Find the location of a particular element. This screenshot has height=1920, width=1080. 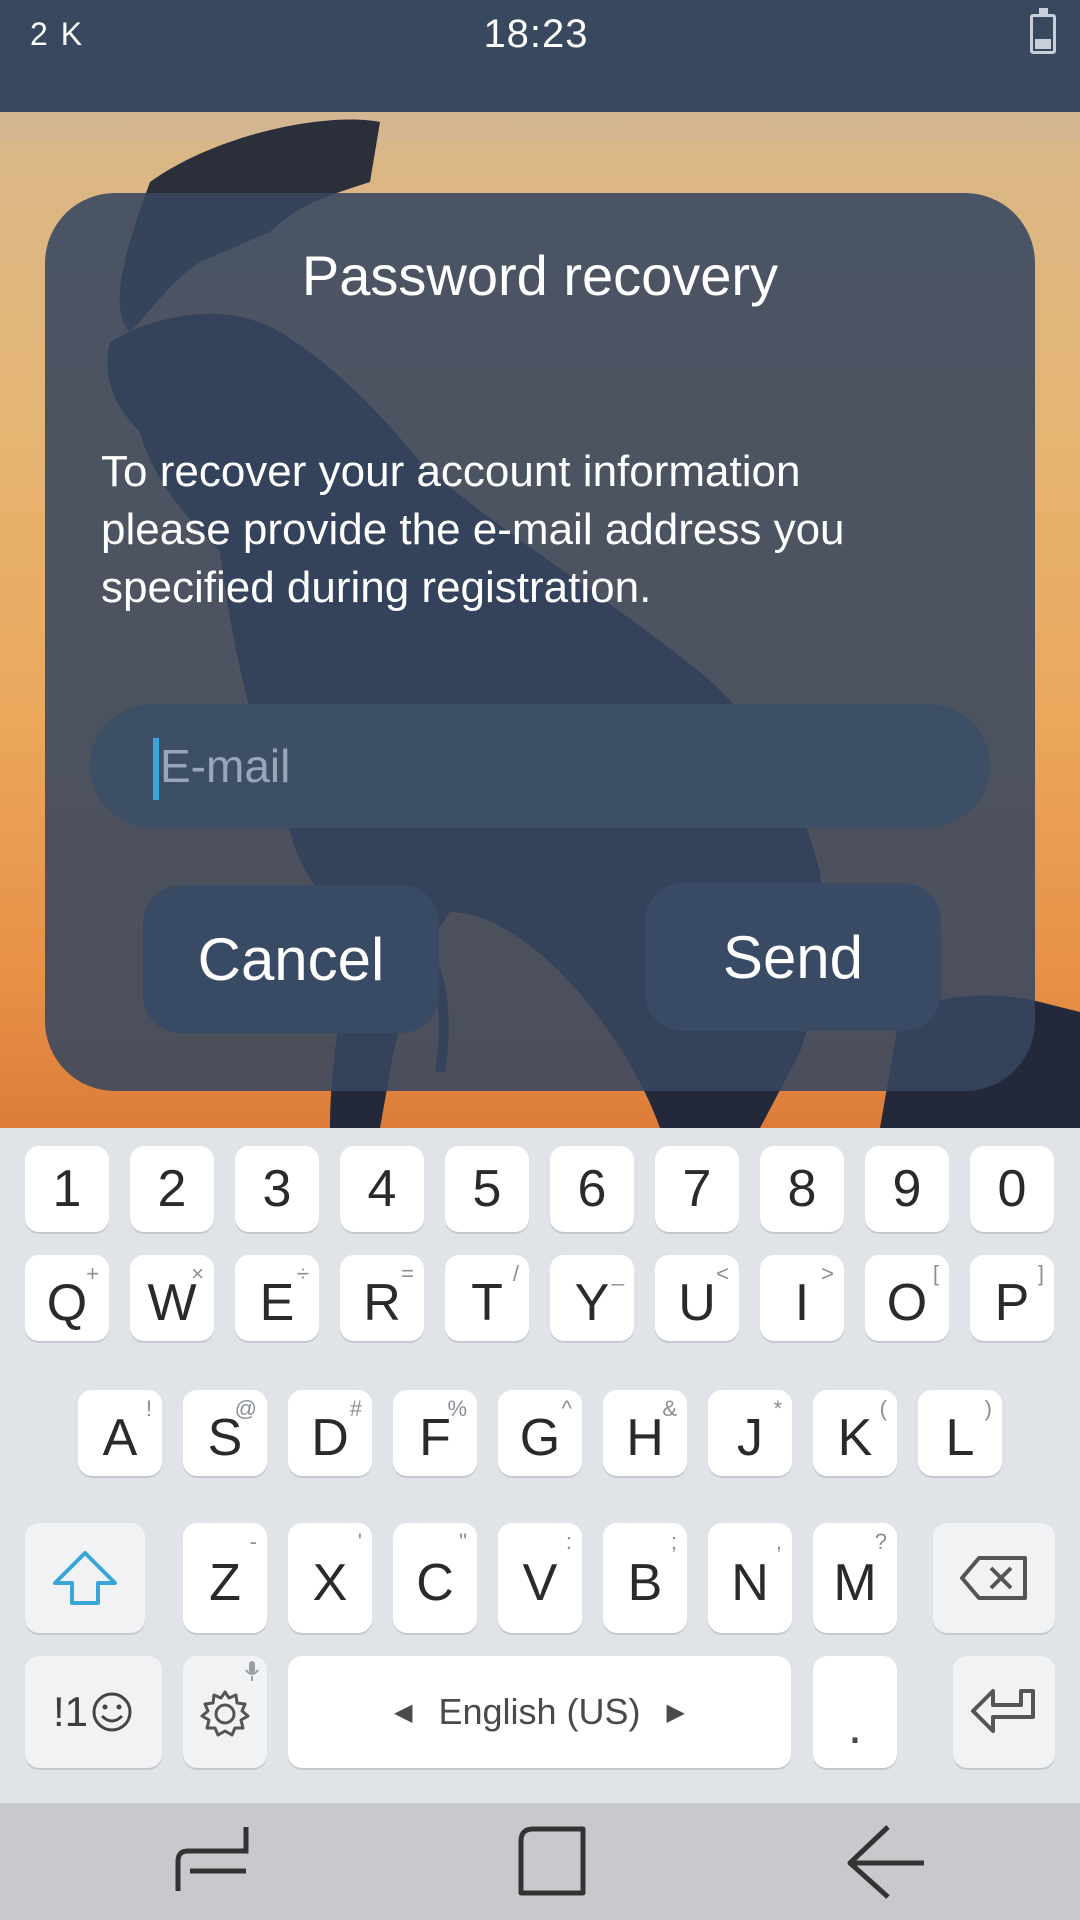

microphone-icon is located at coordinates (252, 1671).